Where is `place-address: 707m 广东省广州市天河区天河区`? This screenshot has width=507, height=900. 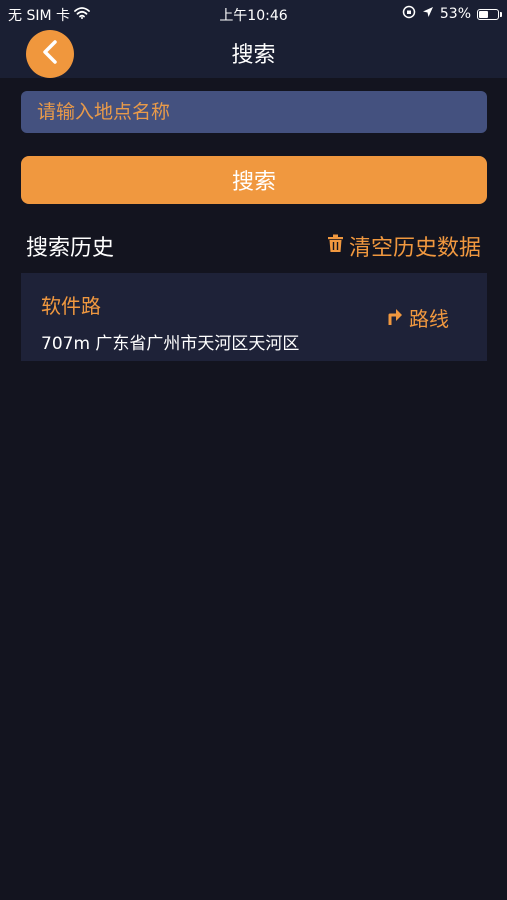
place-address: 707m 广东省广州市天河区天河区 is located at coordinates (170, 344).